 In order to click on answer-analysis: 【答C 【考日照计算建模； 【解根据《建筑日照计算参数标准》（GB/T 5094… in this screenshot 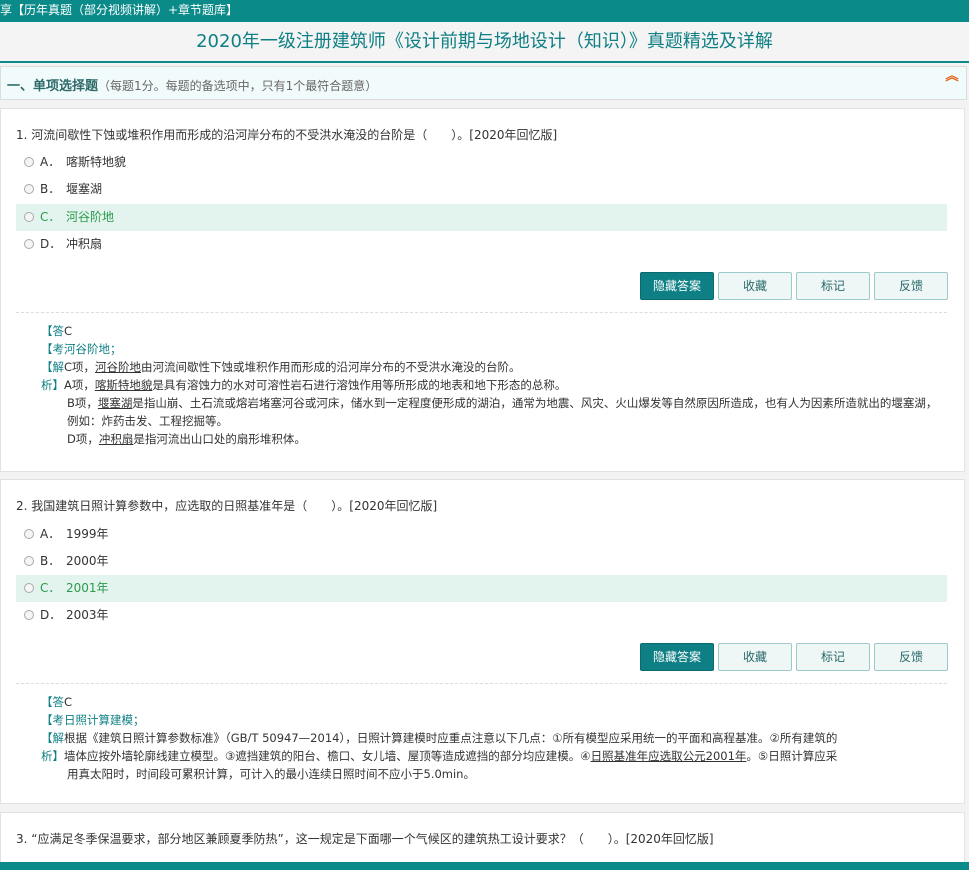, I will do `click(493, 738)`.